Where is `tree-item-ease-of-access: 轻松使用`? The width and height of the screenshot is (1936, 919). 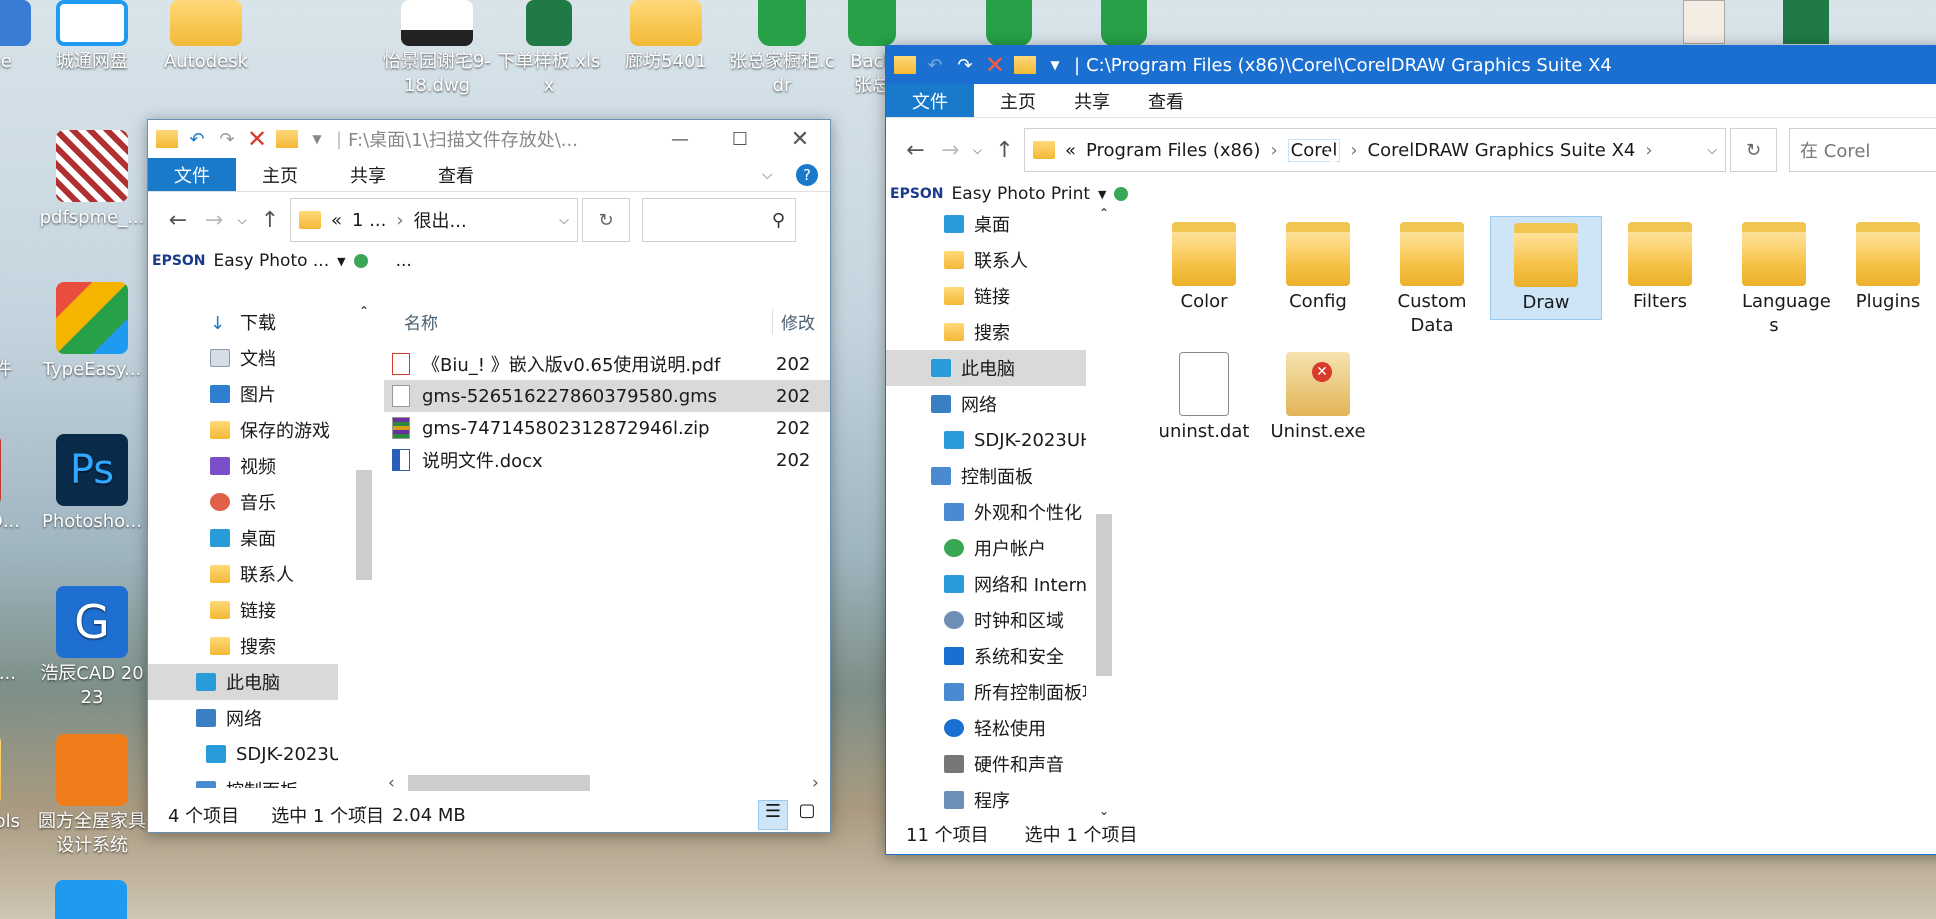 tree-item-ease-of-access: 轻松使用 is located at coordinates (986, 728).